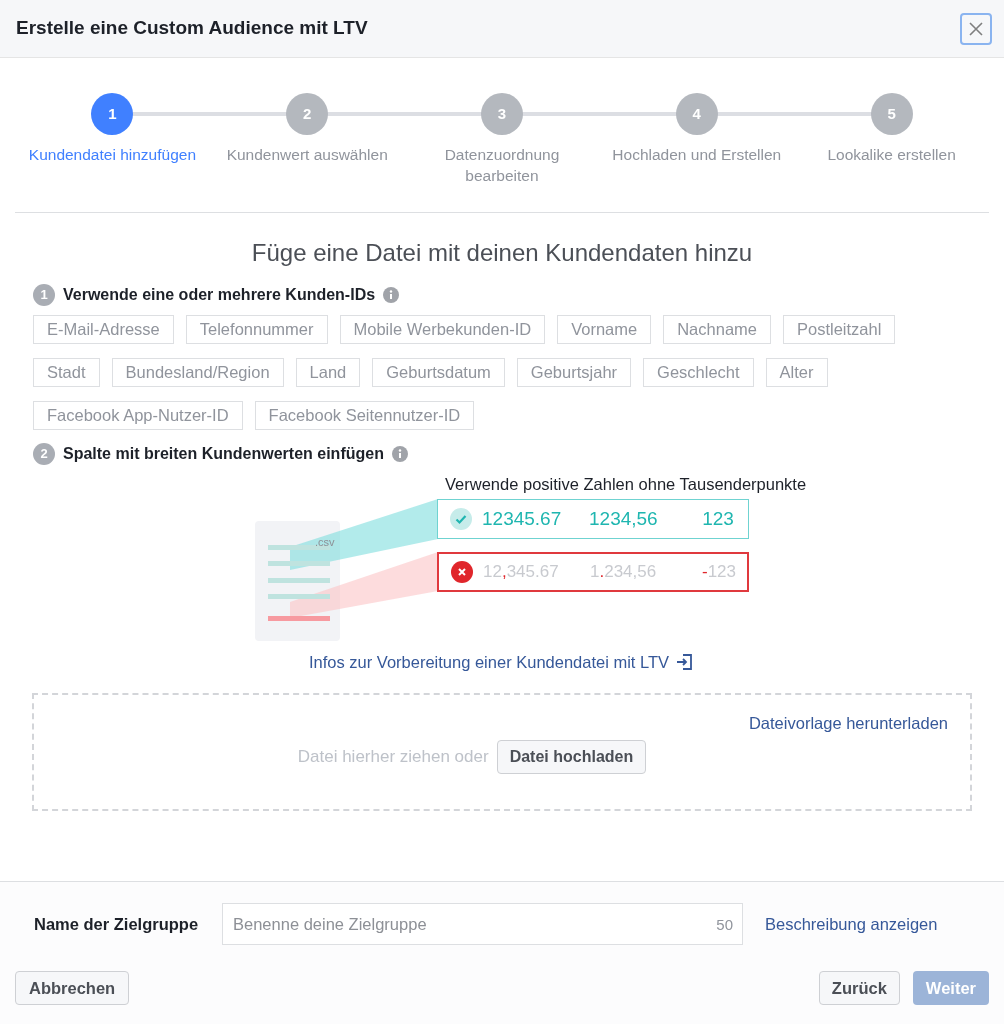 The height and width of the screenshot is (1024, 1004). Describe the element at coordinates (103, 329) in the screenshot. I see `identifier-tag: E-Mail-Adresse` at that location.